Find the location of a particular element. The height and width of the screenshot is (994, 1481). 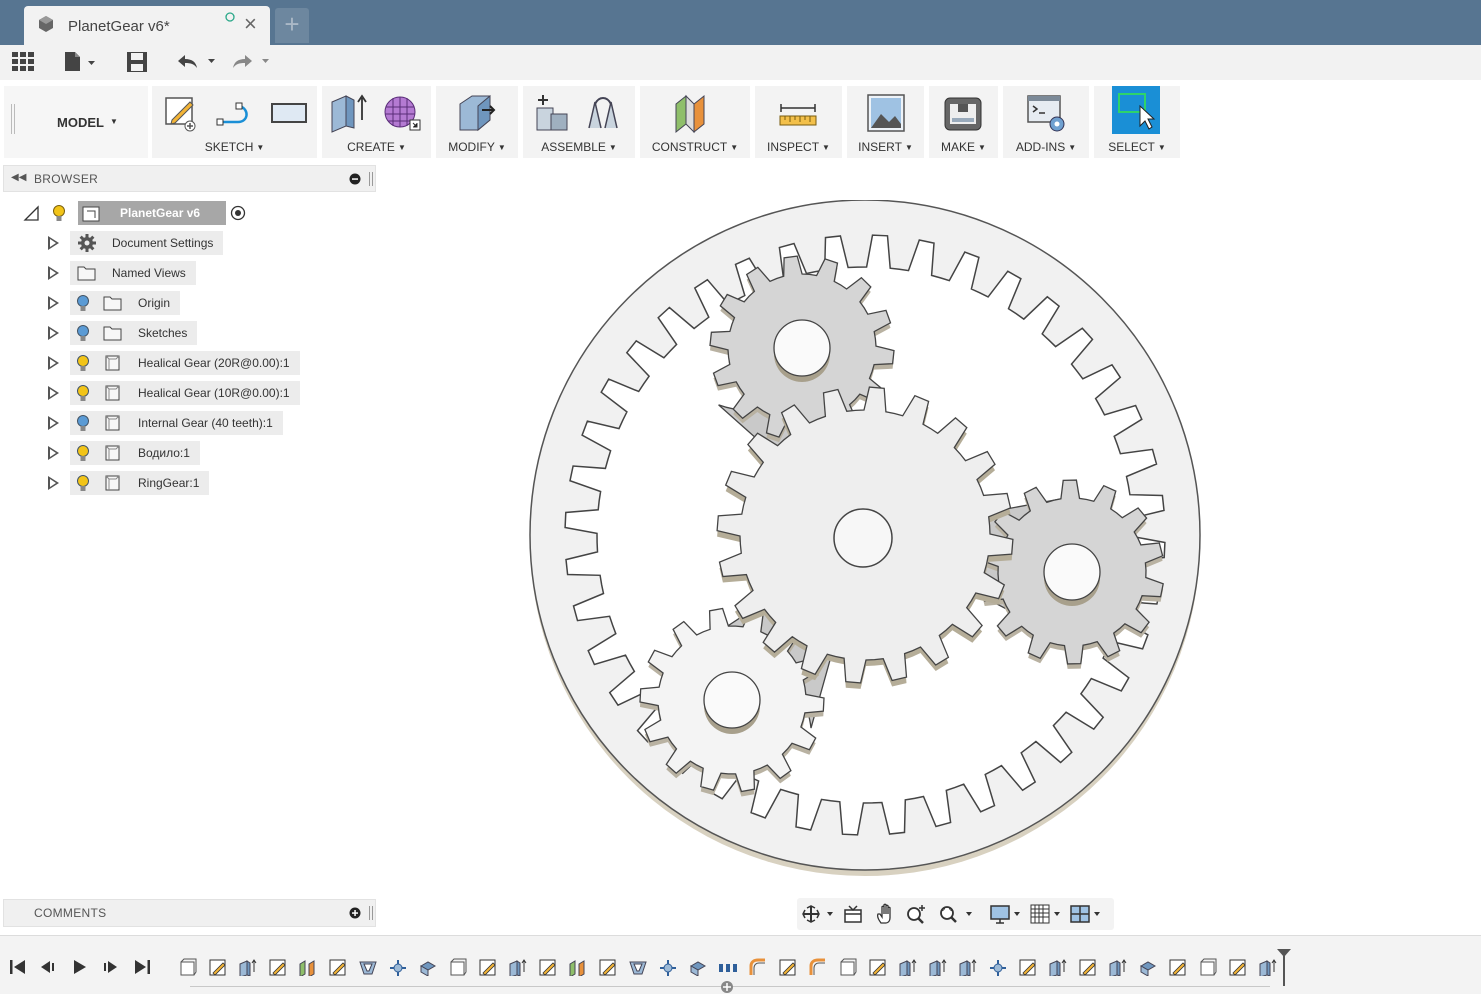

3d-print-icon is located at coordinates (963, 113).